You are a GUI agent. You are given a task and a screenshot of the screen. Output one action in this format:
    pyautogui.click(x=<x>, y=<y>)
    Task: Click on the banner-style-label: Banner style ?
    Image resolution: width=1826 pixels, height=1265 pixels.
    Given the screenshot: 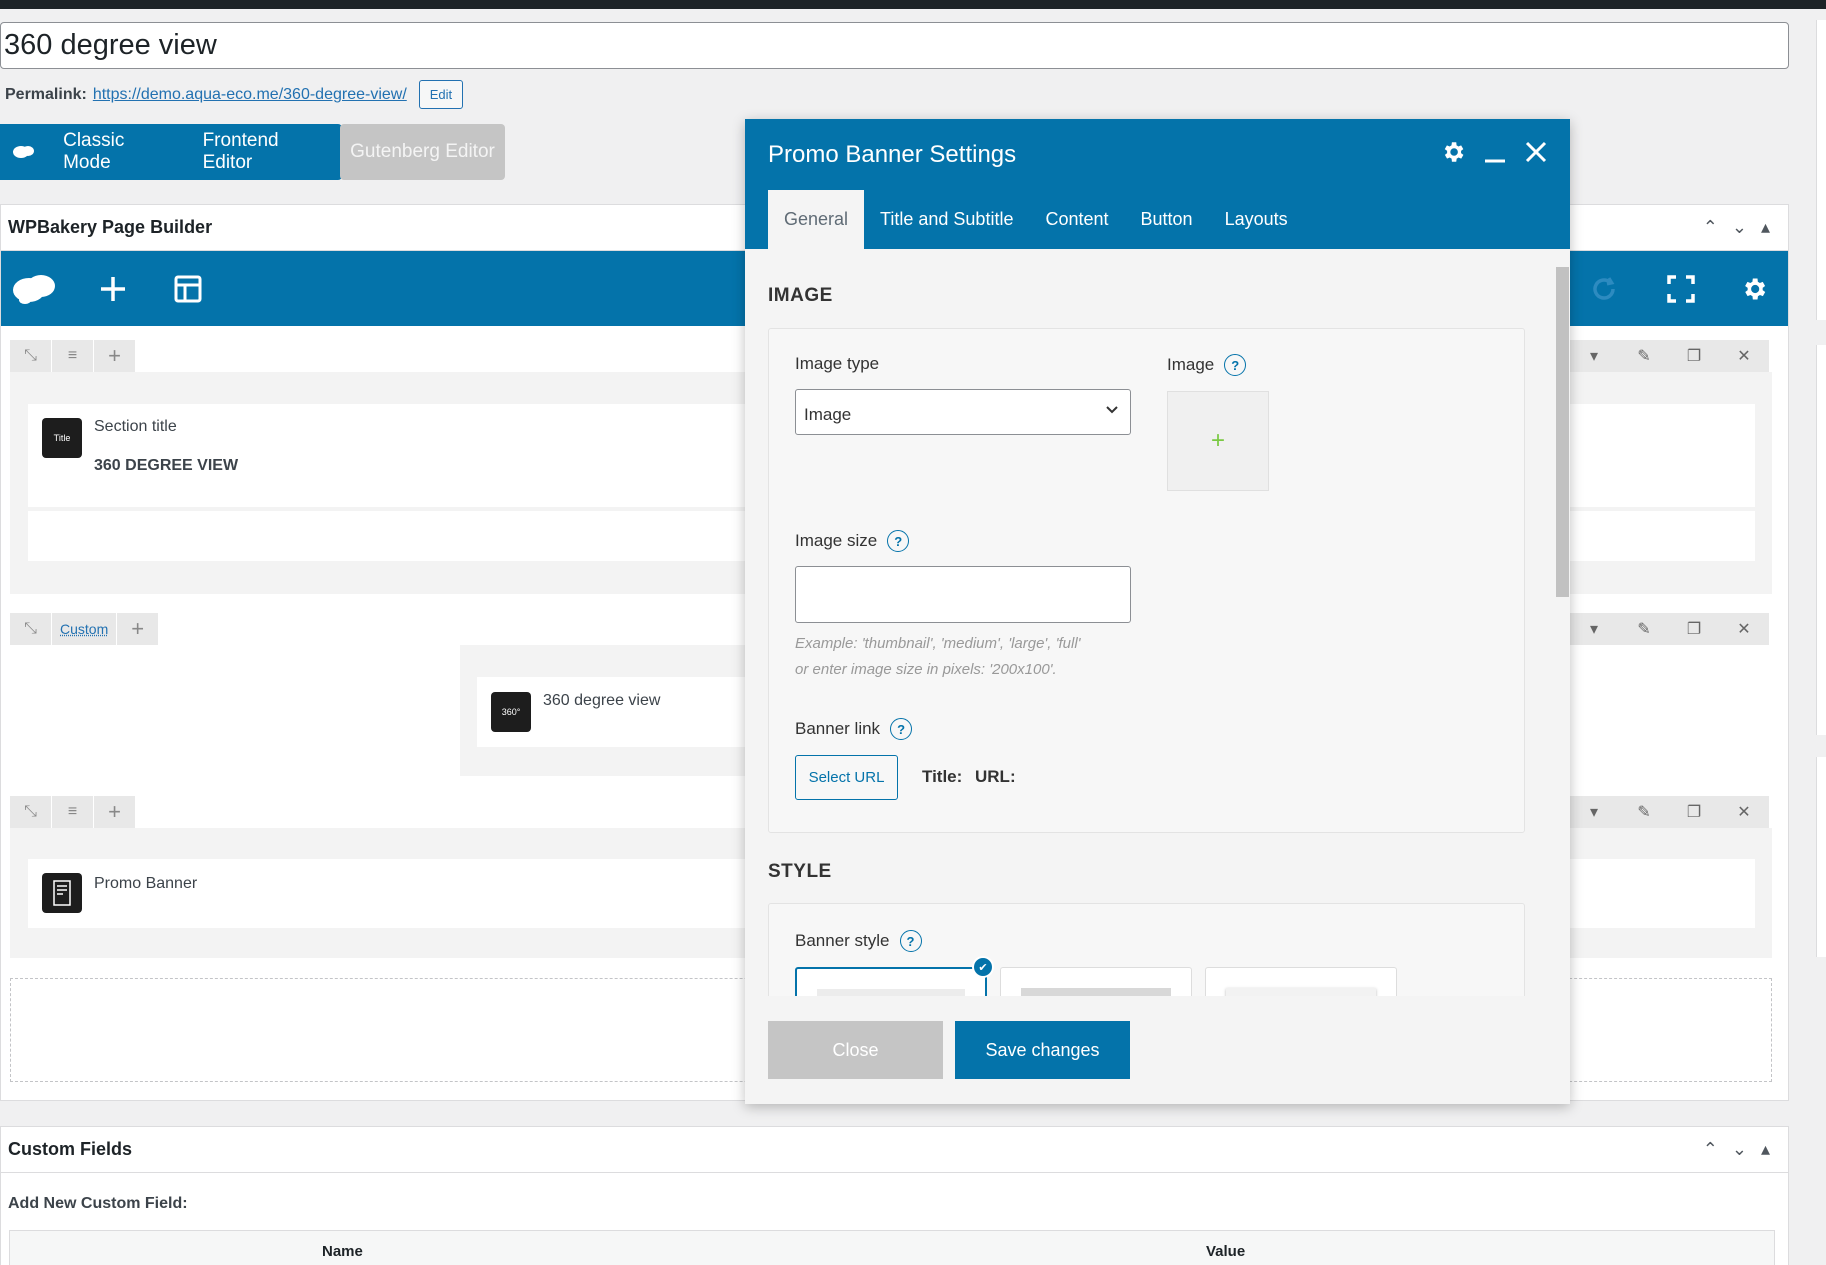 What is the action you would take?
    pyautogui.click(x=858, y=941)
    